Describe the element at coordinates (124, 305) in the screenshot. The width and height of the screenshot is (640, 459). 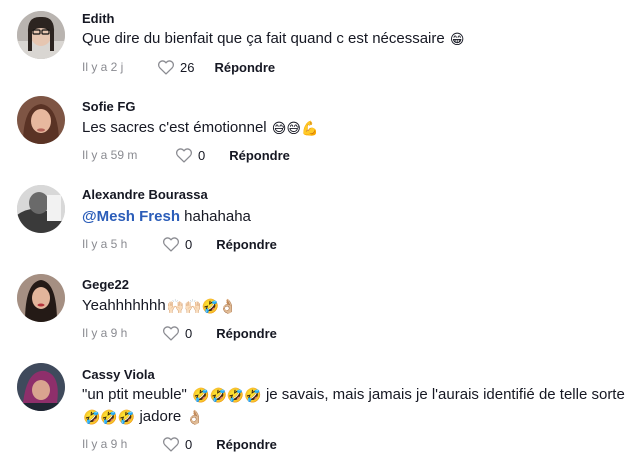
I see `comment-text-part: Yeahhhhhhh` at that location.